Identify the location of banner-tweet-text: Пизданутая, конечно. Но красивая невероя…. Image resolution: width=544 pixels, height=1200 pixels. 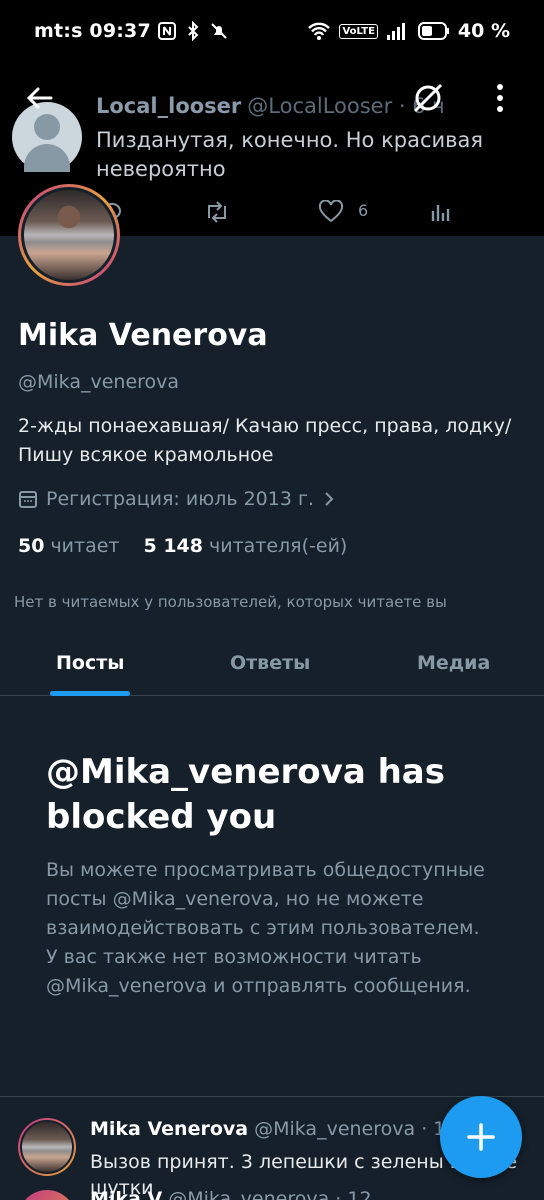
(290, 154).